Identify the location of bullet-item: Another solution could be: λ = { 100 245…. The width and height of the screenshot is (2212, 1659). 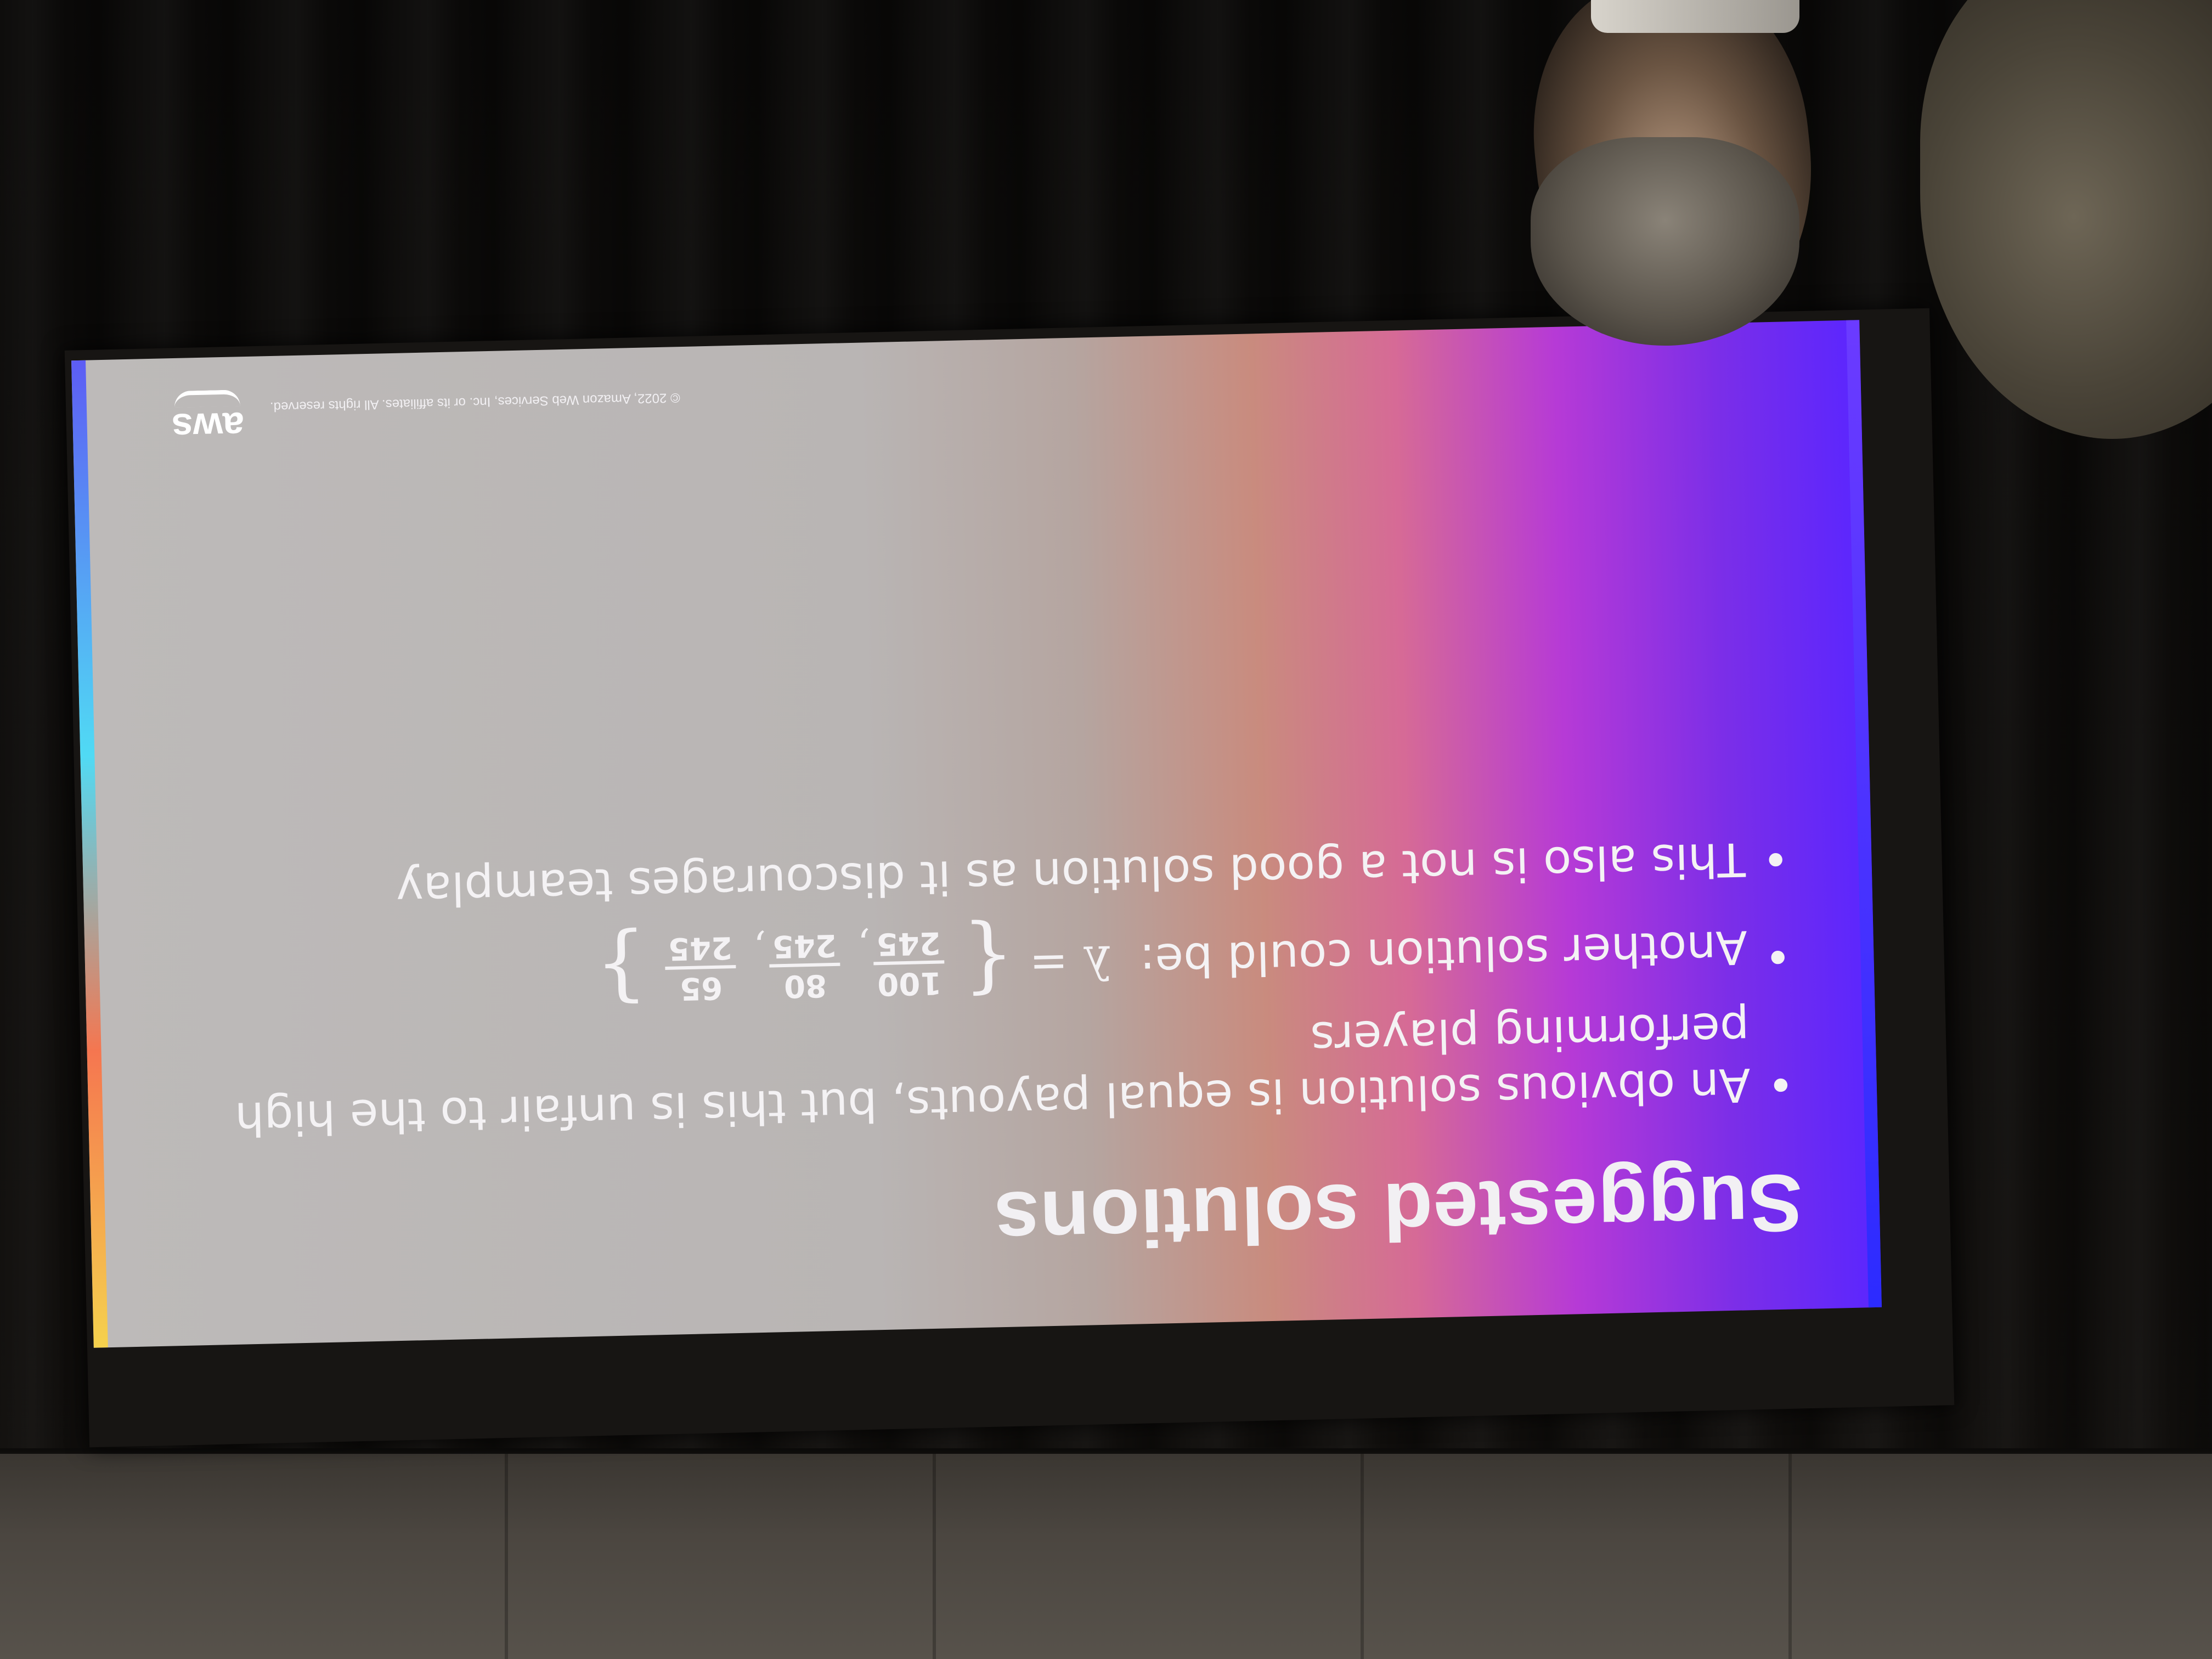
(996, 960).